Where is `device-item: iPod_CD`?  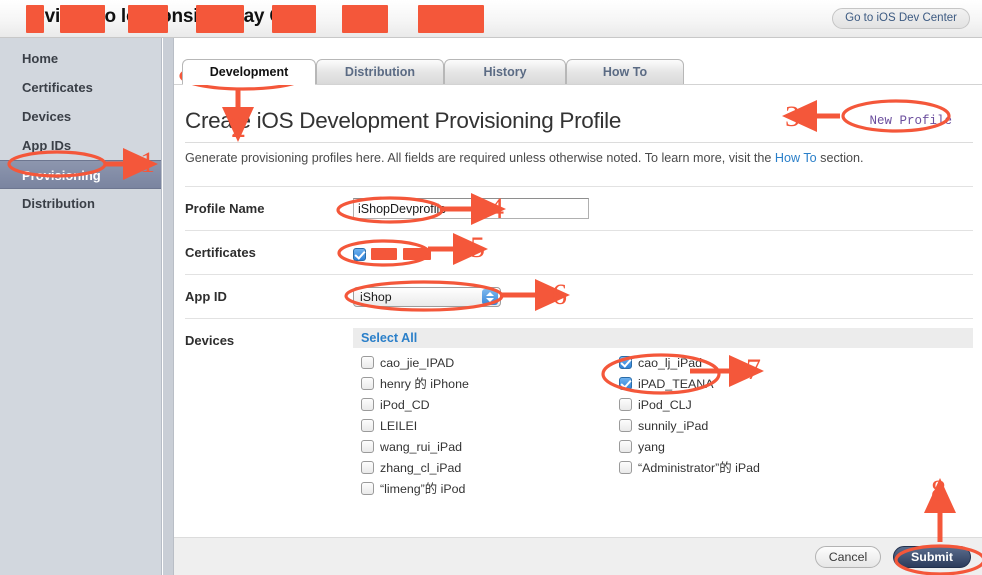
device-item: iPod_CD is located at coordinates (415, 405).